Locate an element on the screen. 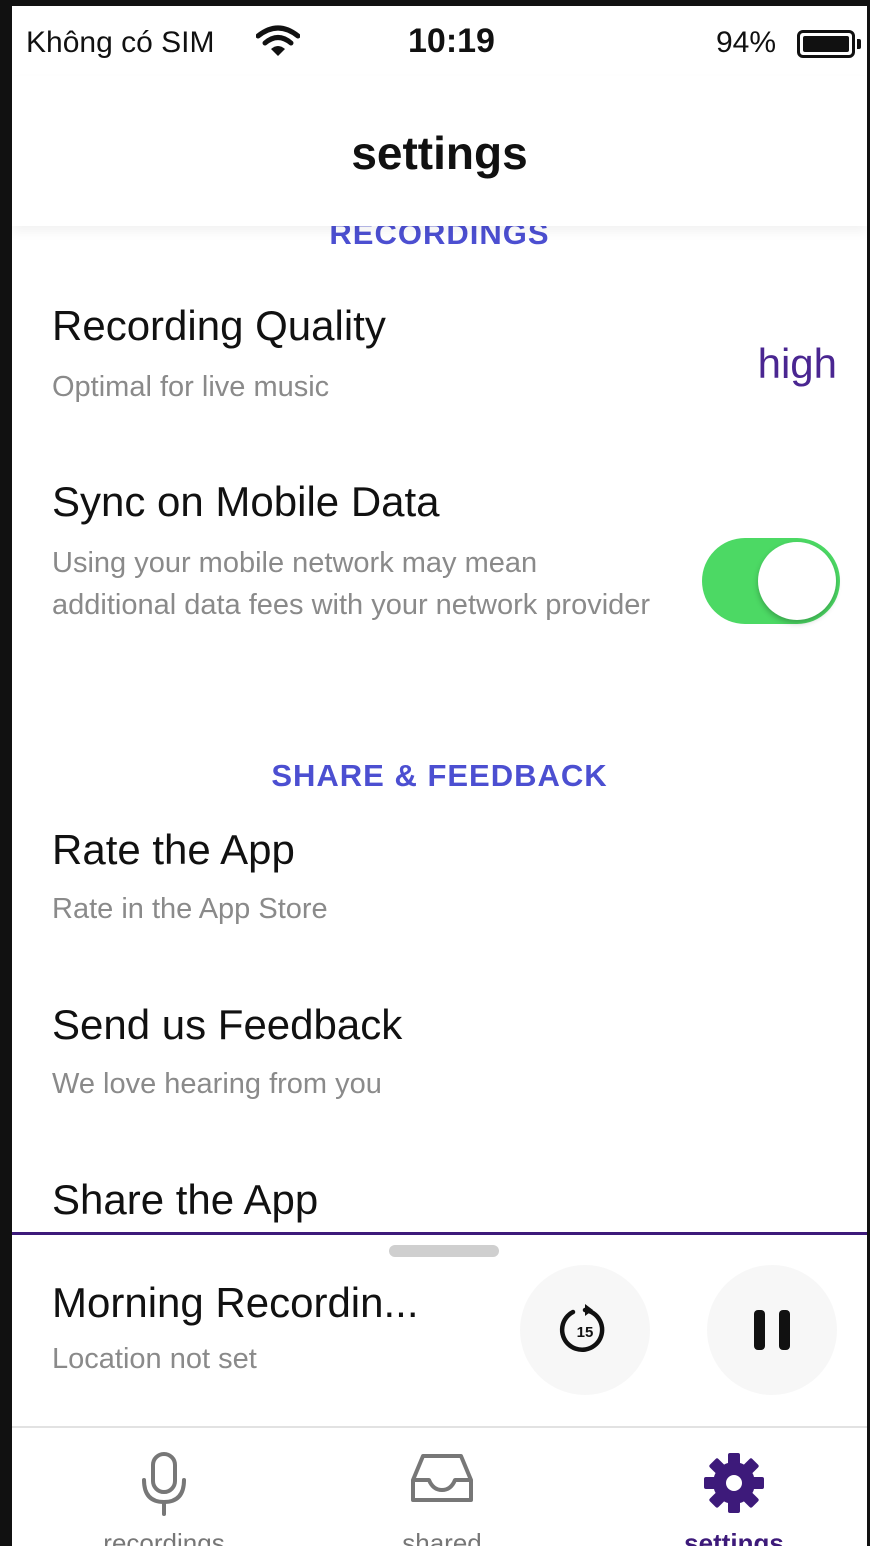  section-heading-share-feedback: SHARE & FEEDBACK is located at coordinates (439, 775).